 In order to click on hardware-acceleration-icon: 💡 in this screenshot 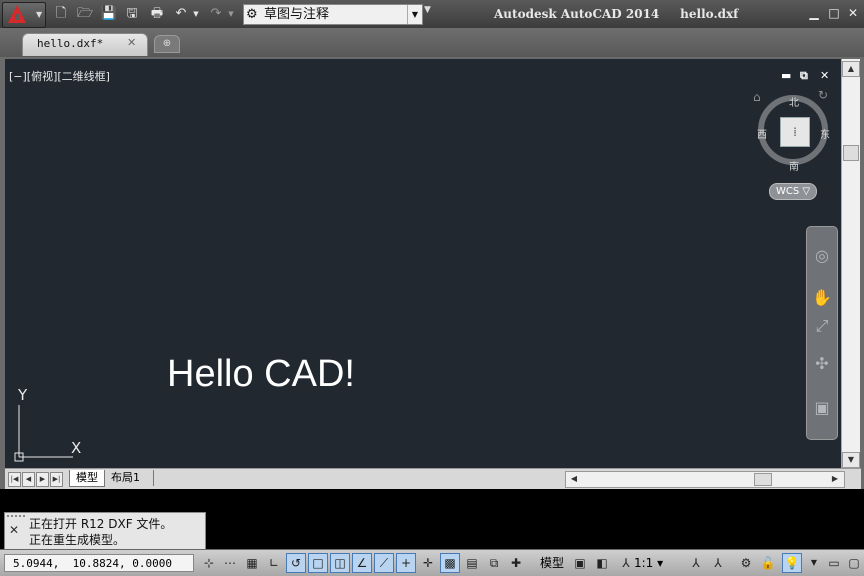, I will do `click(792, 563)`.